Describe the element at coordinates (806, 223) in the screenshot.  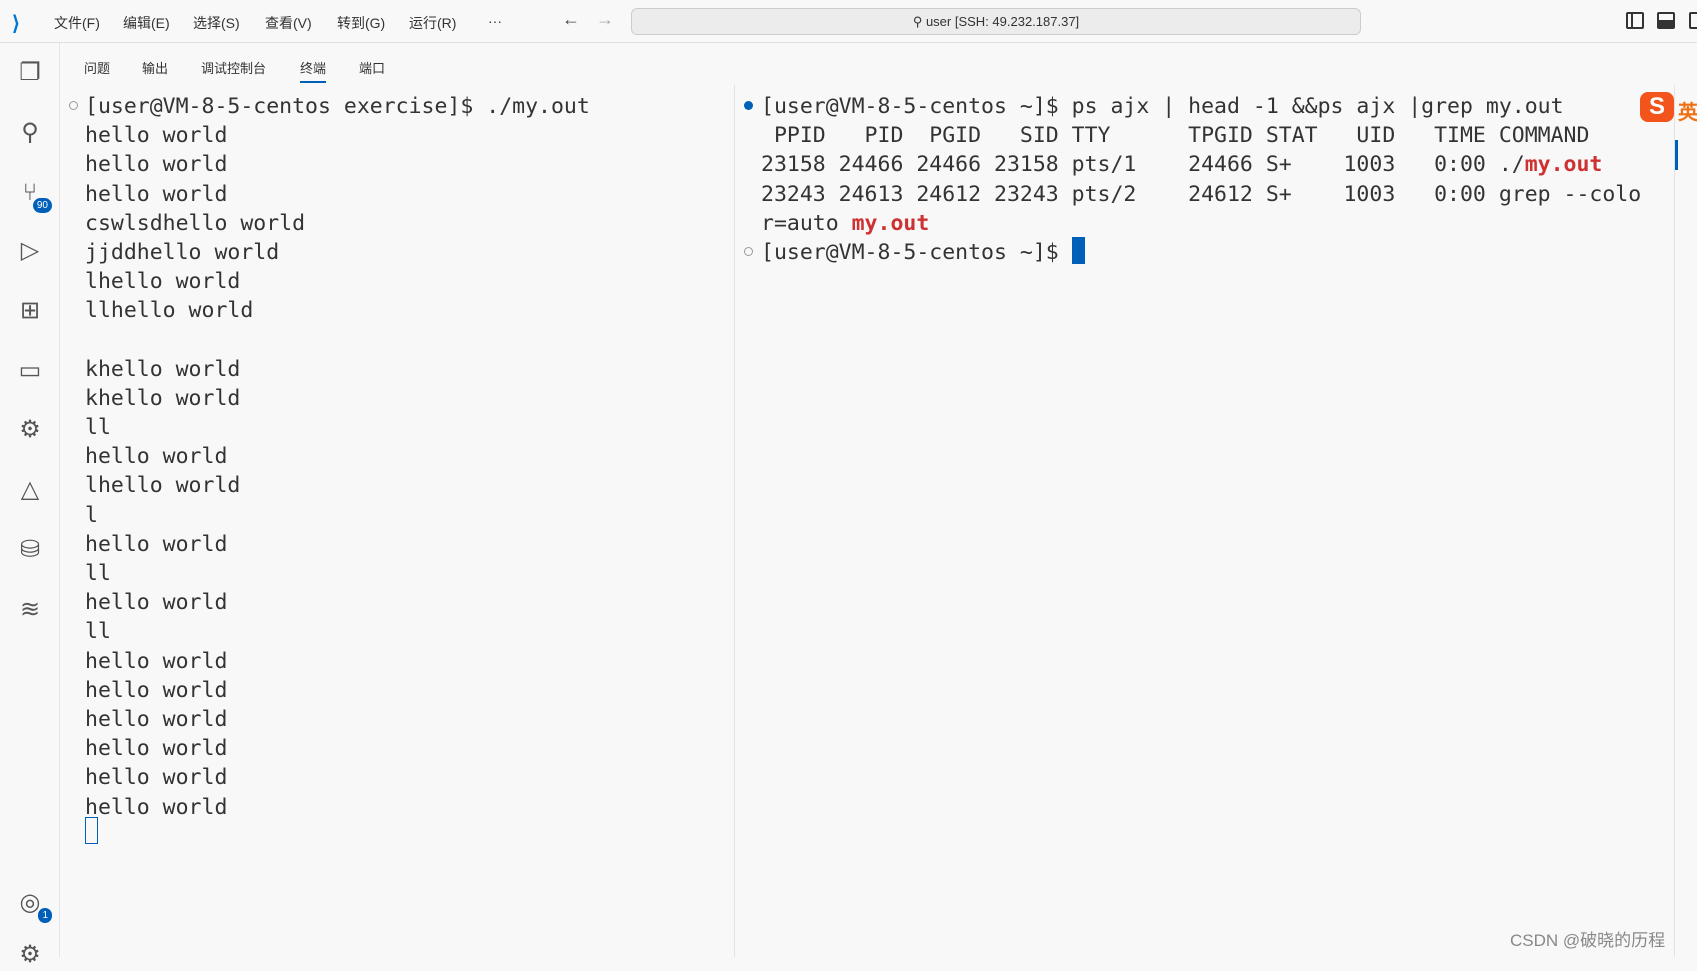
I see `line-text: r=auto` at that location.